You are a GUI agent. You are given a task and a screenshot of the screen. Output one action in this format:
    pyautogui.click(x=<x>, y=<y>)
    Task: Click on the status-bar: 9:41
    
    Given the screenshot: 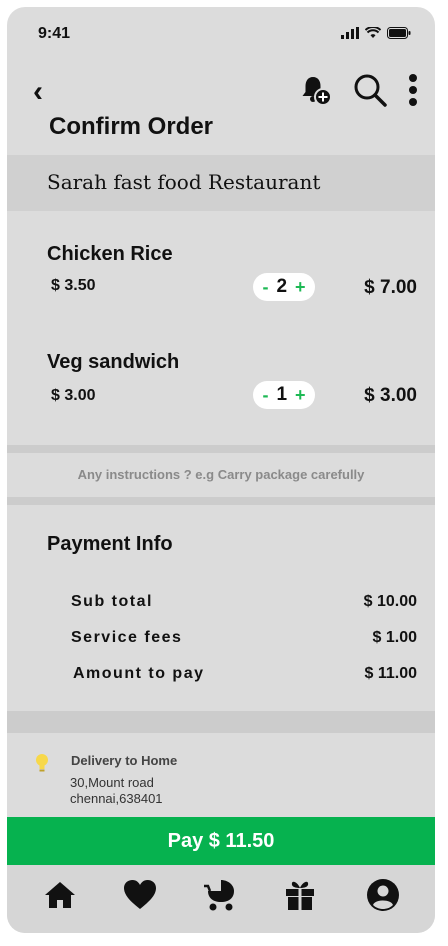 What is the action you would take?
    pyautogui.click(x=224, y=35)
    